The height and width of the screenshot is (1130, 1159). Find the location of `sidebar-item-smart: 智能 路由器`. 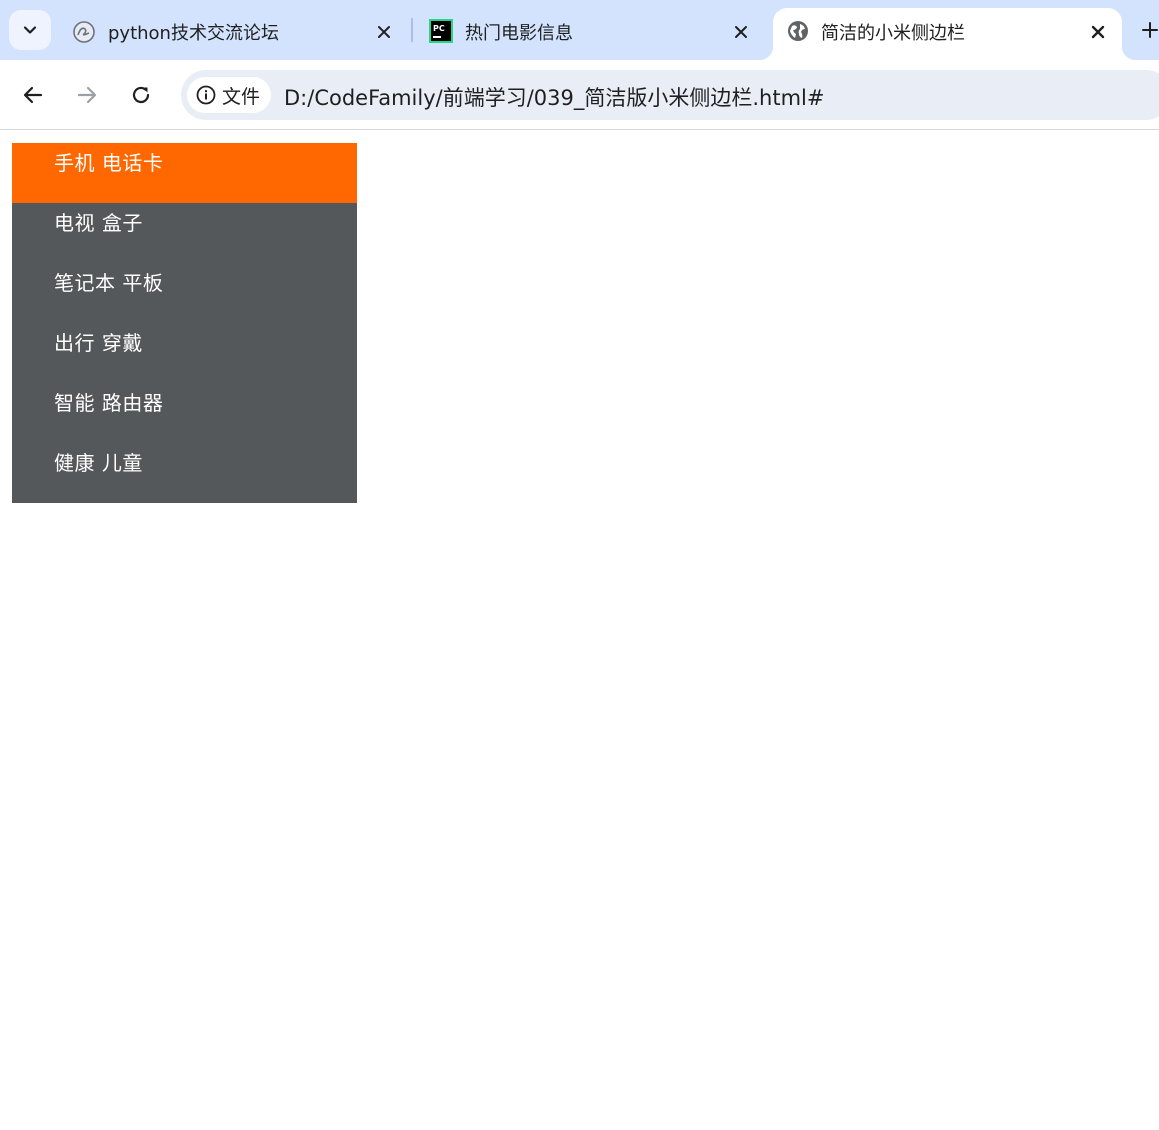

sidebar-item-smart: 智能 路由器 is located at coordinates (184, 413).